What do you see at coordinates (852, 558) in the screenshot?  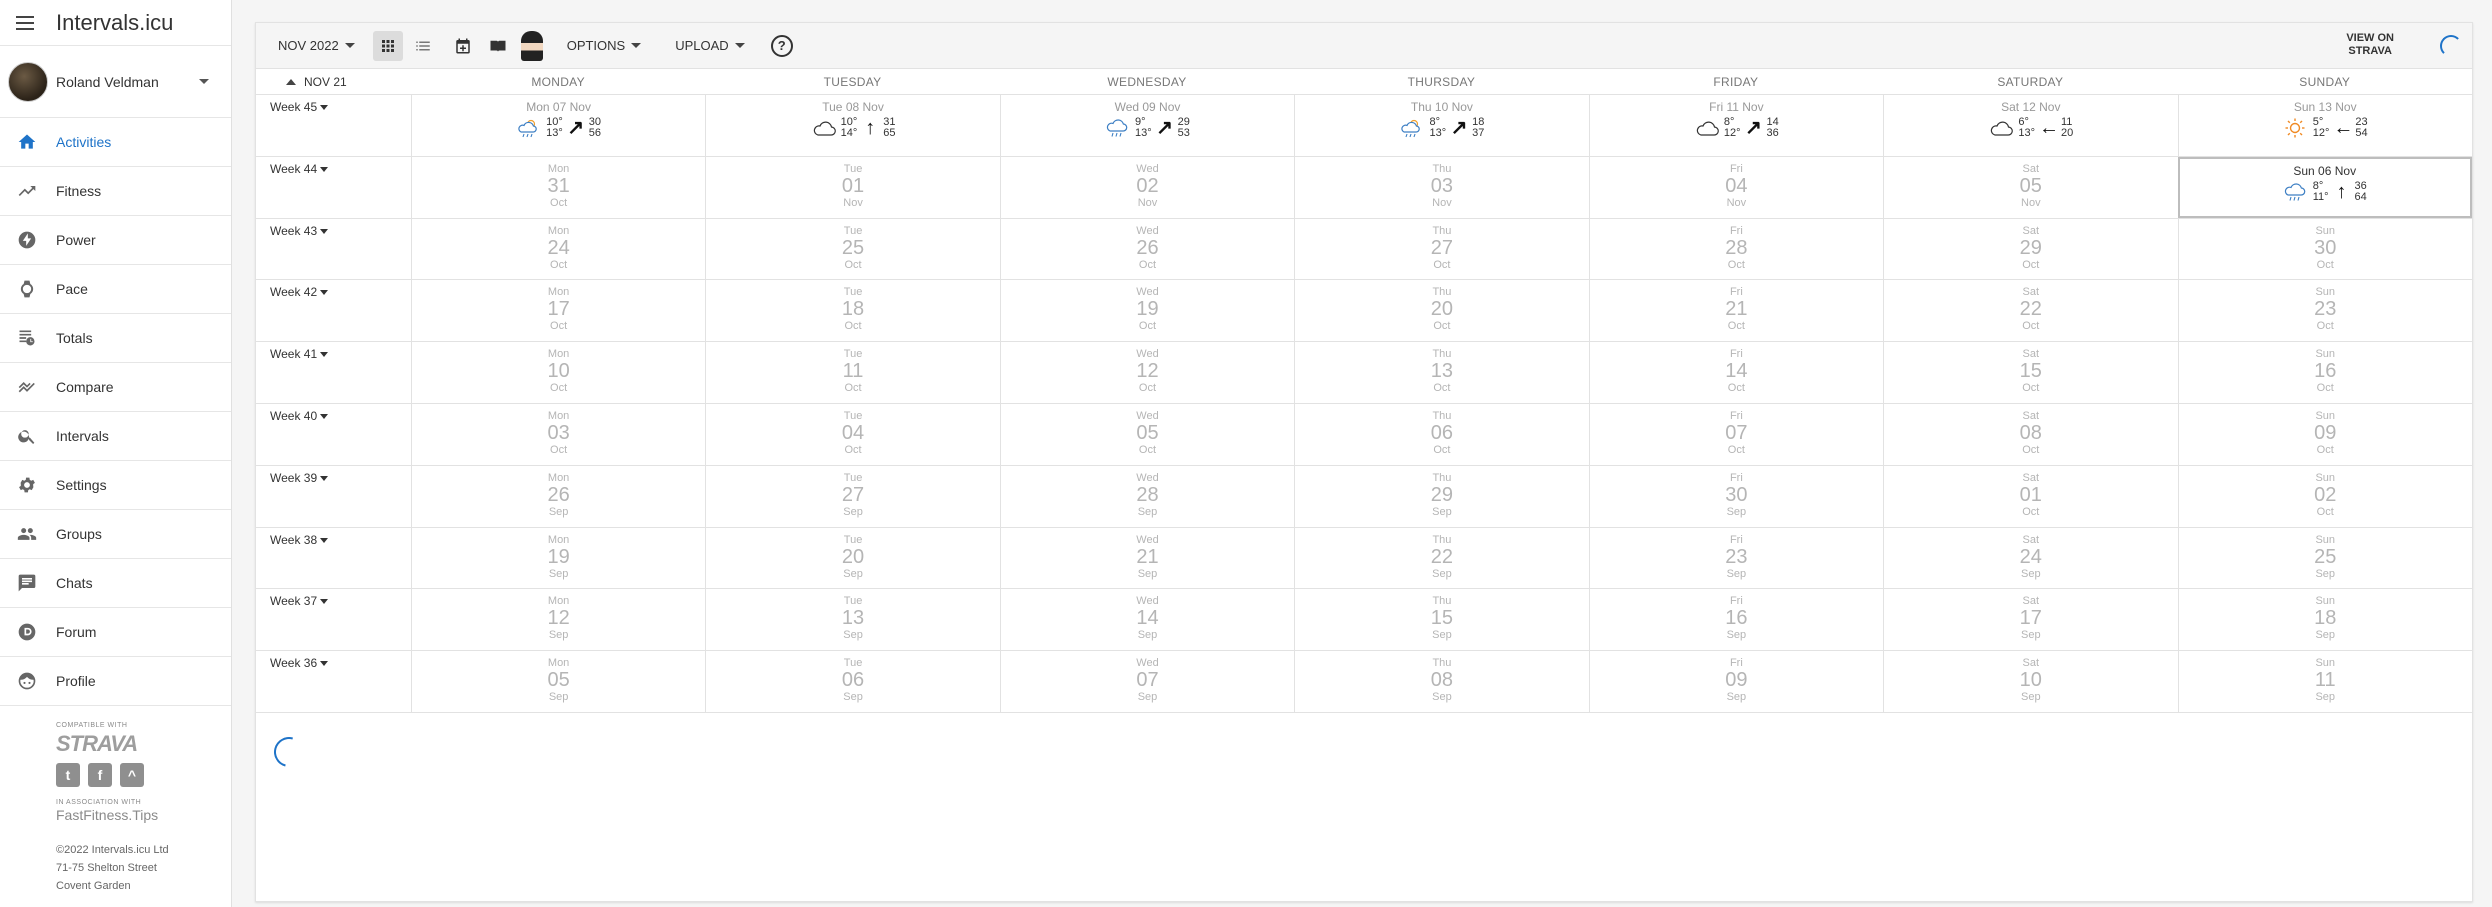 I see `day-cell: Tue 20 Sep` at bounding box center [852, 558].